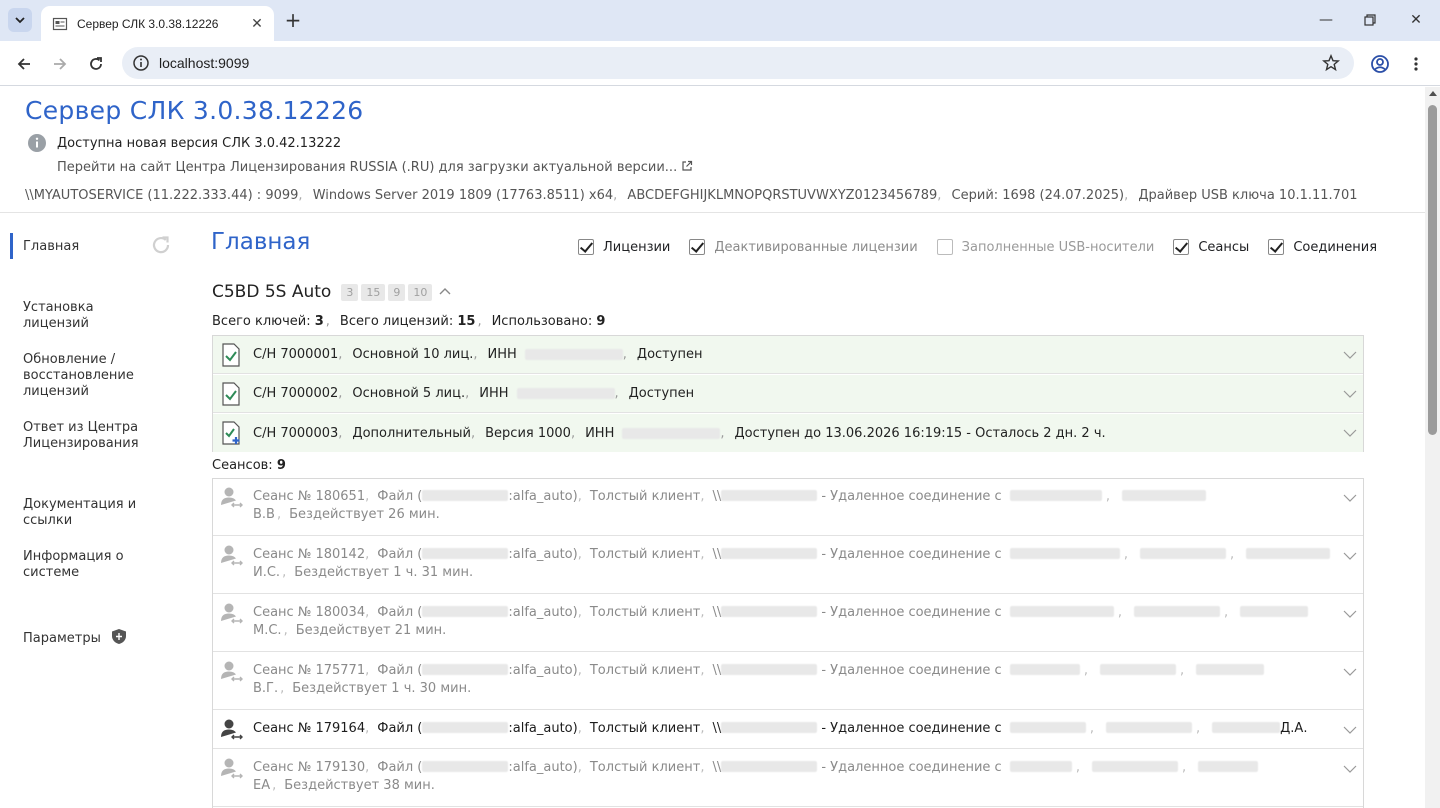  What do you see at coordinates (1331, 63) in the screenshot?
I see `bookmark-star-icon` at bounding box center [1331, 63].